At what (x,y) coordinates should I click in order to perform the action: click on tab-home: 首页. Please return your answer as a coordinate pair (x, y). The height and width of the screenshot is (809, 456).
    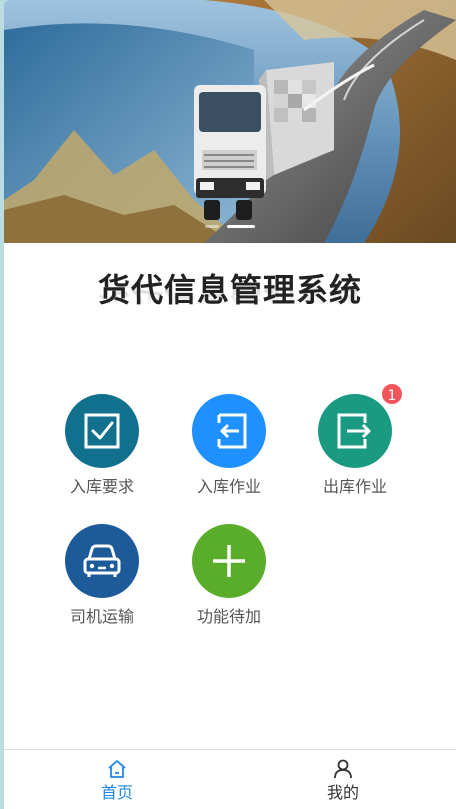
    Looking at the image, I should click on (117, 779).